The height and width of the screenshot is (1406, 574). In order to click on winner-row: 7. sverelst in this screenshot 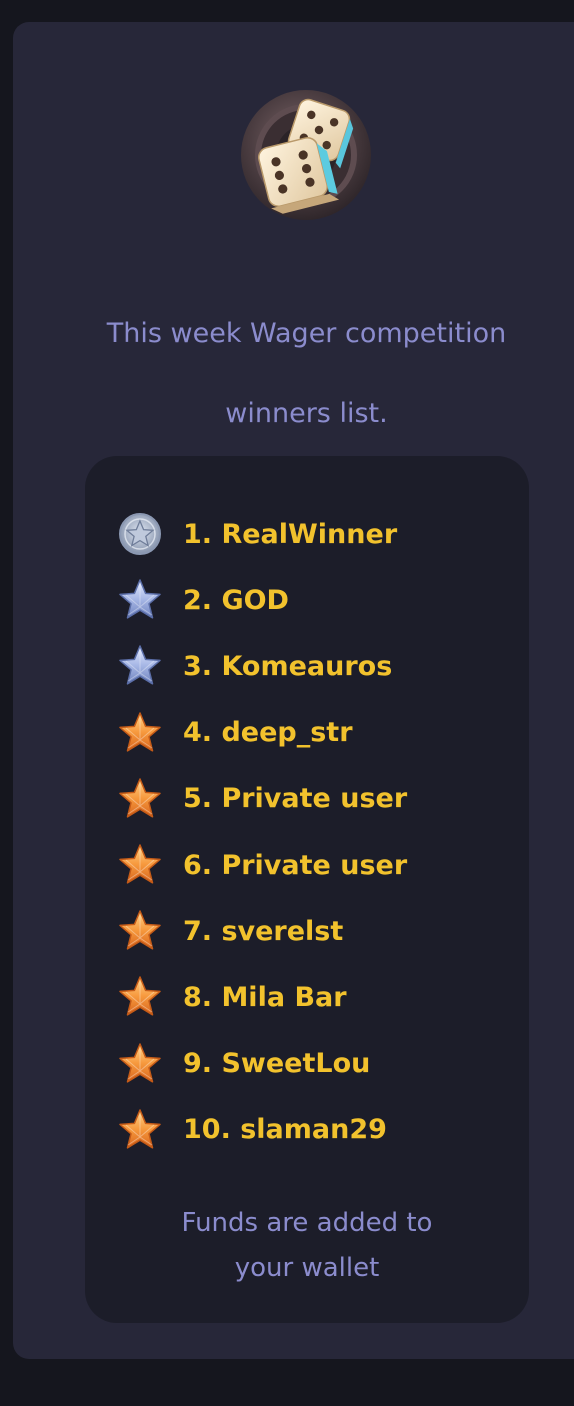, I will do `click(307, 931)`.